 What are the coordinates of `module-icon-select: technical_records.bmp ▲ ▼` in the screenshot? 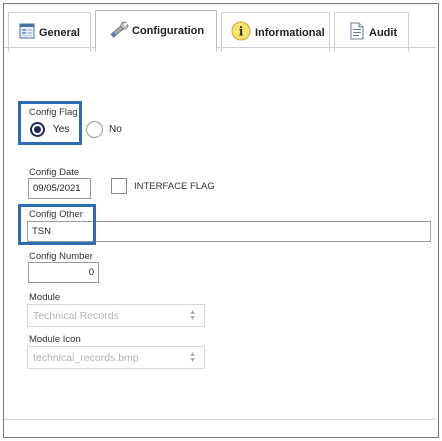 It's located at (116, 357).